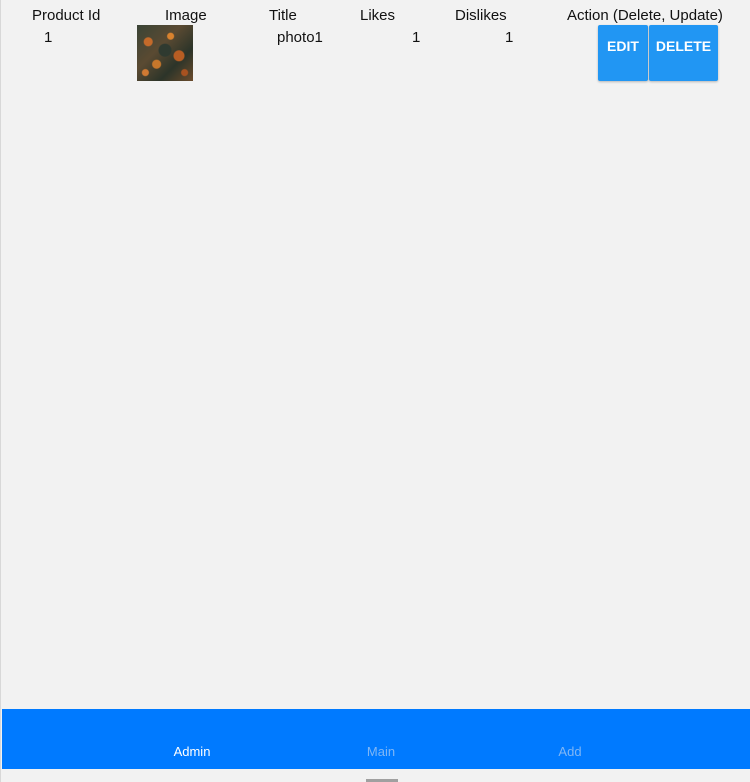 The width and height of the screenshot is (750, 782). Describe the element at coordinates (192, 751) in the screenshot. I see `tab-admin: Admin` at that location.